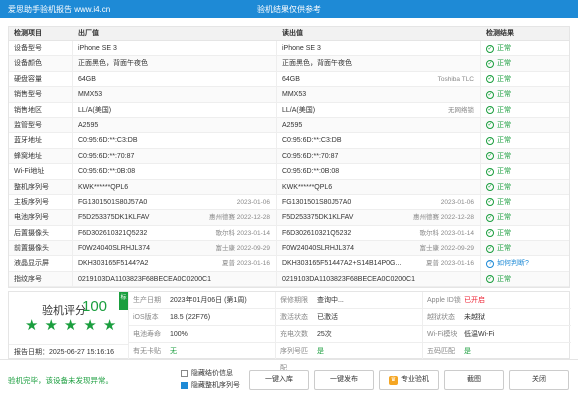  What do you see at coordinates (147, 334) in the screenshot?
I see `detail-key: 电池寿命` at bounding box center [147, 334].